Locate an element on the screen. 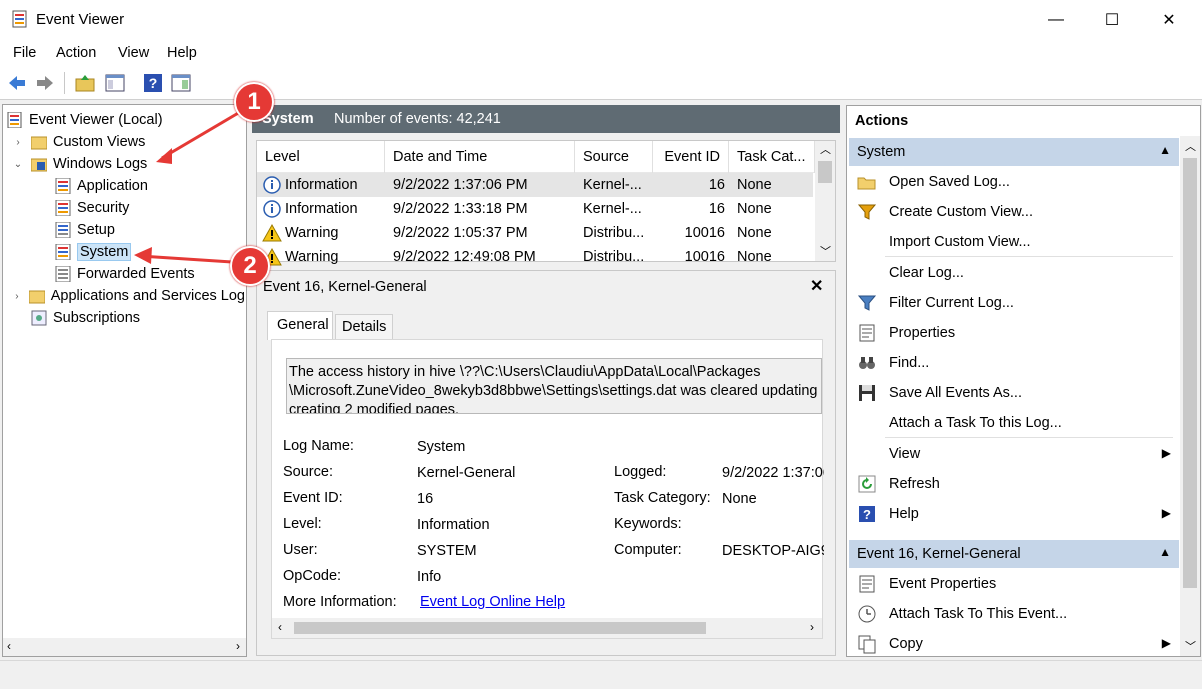 The image size is (1202, 689). maximize-button: ☐ is located at coordinates (1112, 20).